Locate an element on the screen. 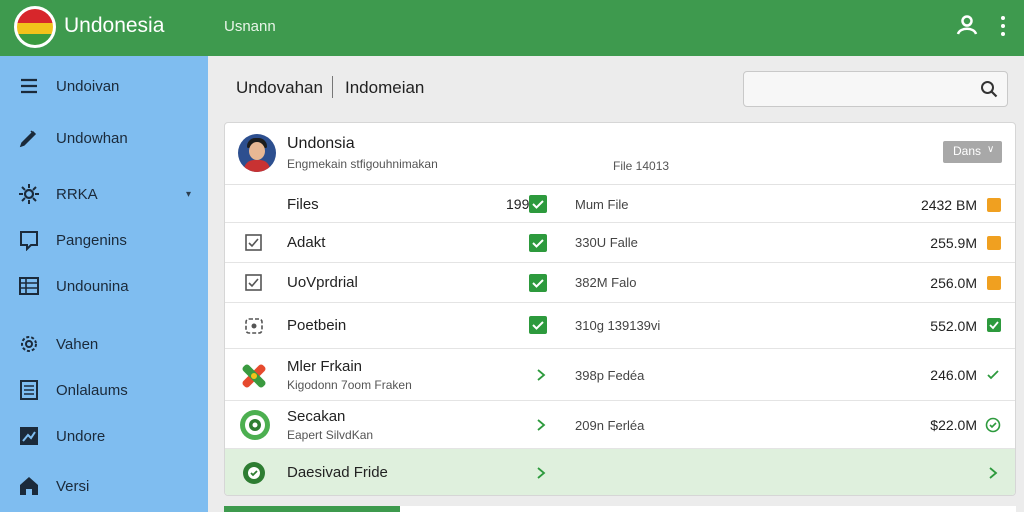  chevron-down-icon: ∨ is located at coordinates (991, 149).